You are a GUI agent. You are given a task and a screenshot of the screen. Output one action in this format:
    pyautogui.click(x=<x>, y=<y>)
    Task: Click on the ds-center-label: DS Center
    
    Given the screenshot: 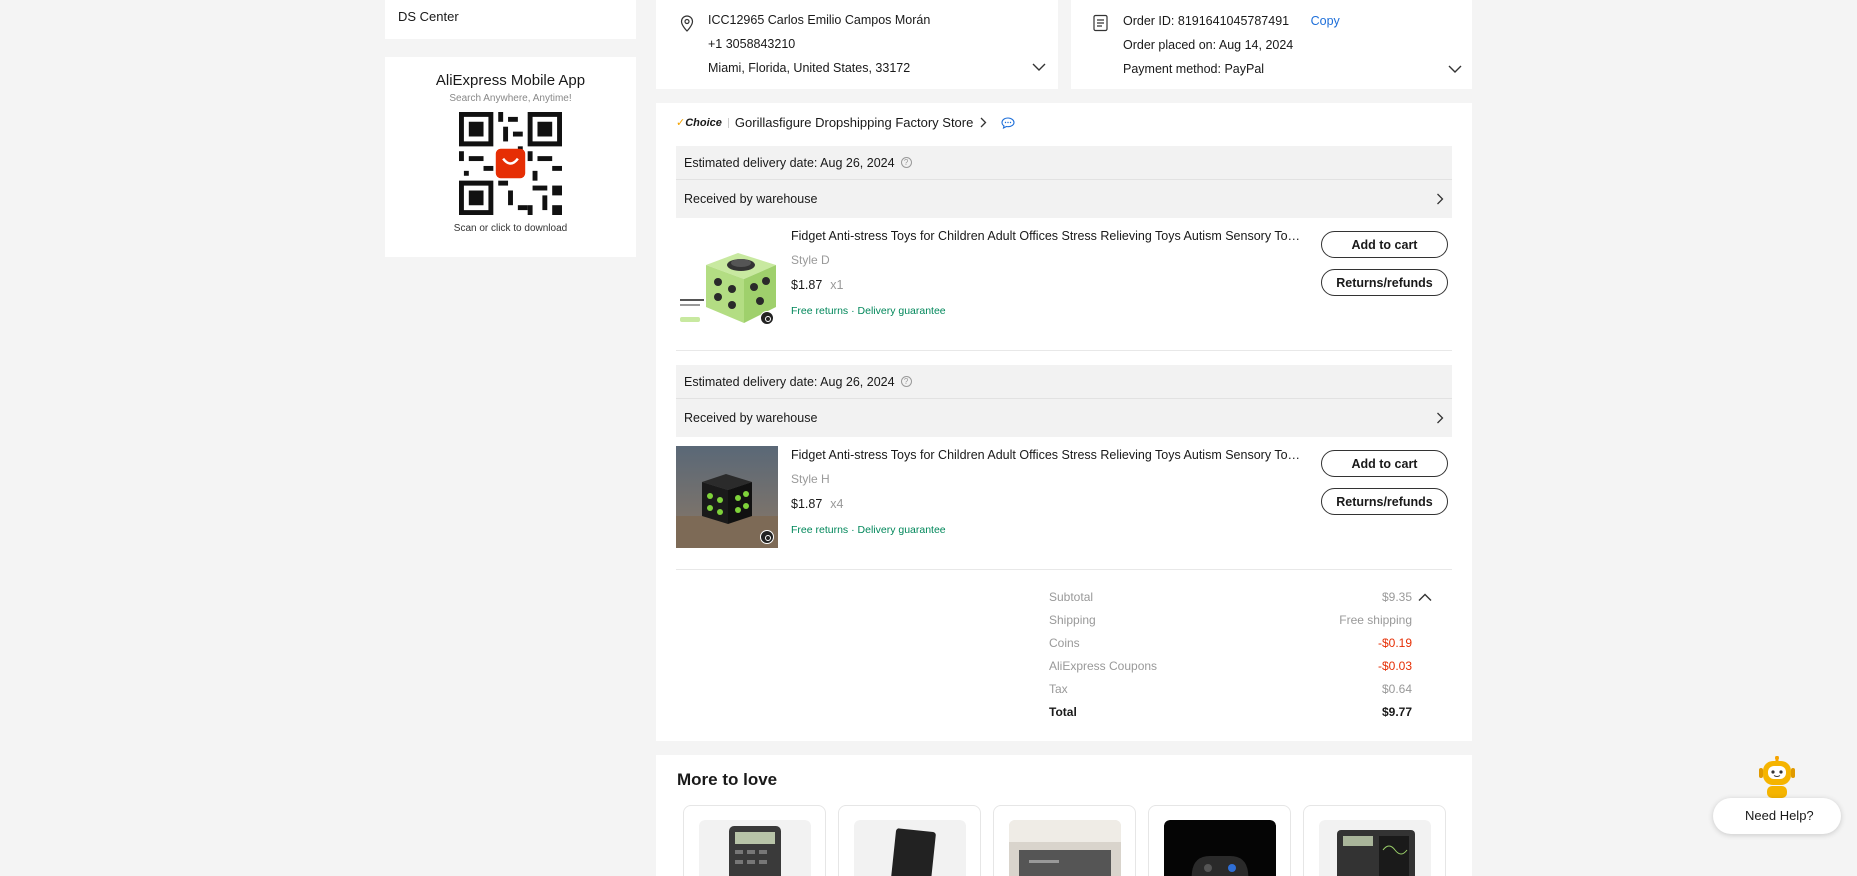 What is the action you would take?
    pyautogui.click(x=428, y=16)
    